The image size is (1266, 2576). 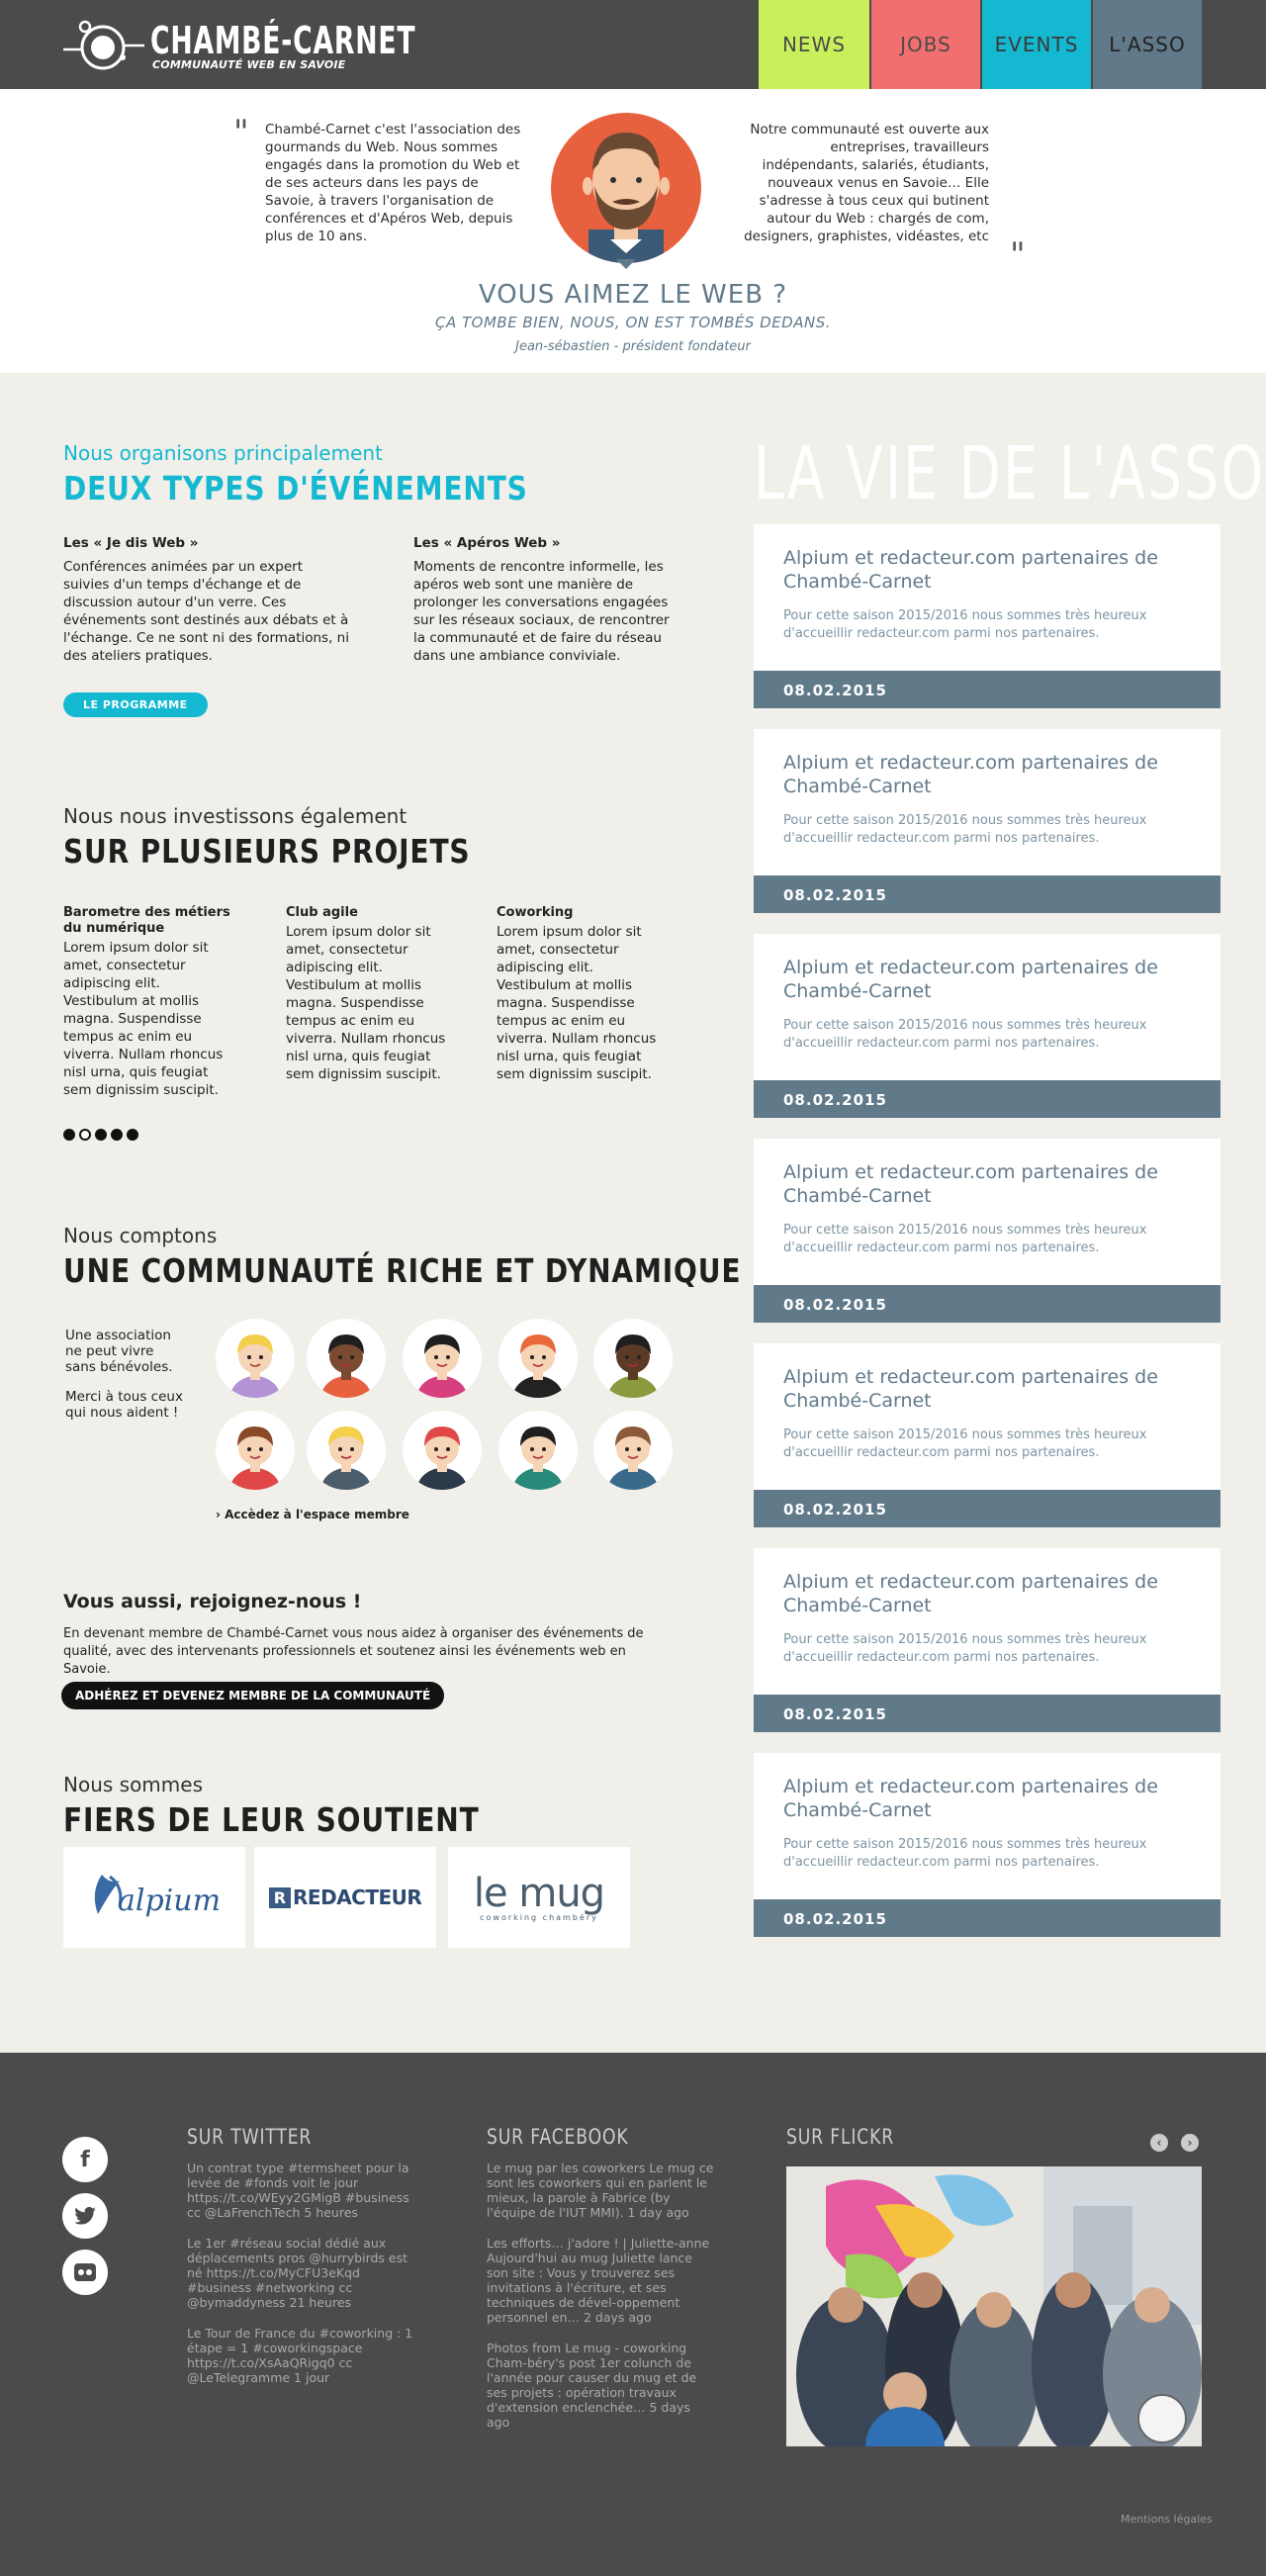 What do you see at coordinates (241, 132) in the screenshot?
I see `quote-open-icon: "` at bounding box center [241, 132].